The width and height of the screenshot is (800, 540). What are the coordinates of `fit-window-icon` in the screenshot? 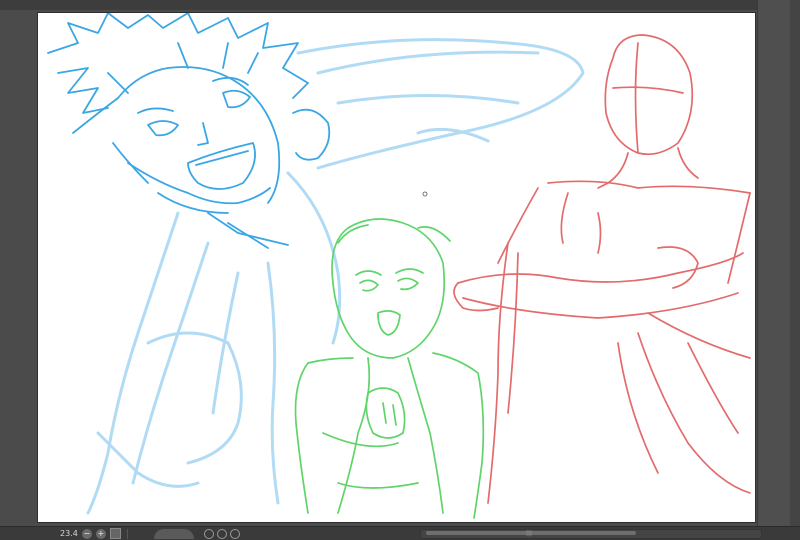 It's located at (115, 533).